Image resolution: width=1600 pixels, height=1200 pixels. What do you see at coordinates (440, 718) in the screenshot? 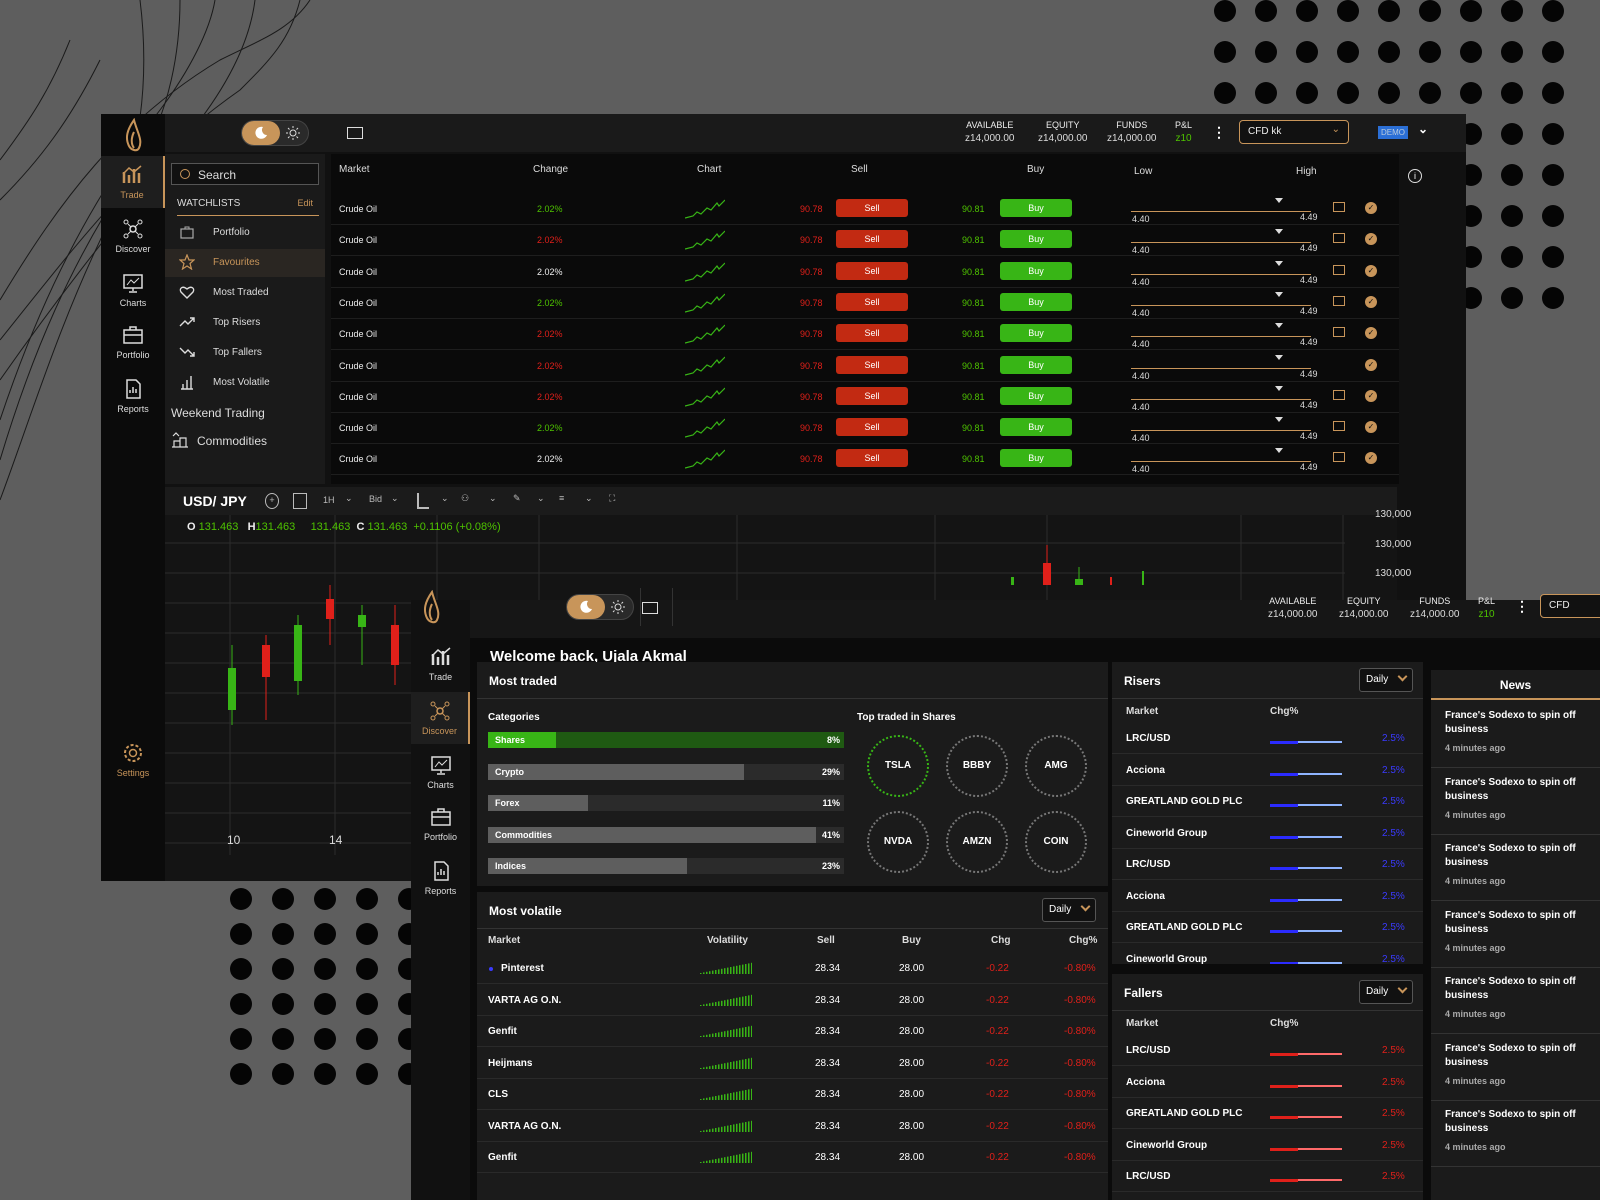
I see `nav-discover: Discover` at bounding box center [440, 718].